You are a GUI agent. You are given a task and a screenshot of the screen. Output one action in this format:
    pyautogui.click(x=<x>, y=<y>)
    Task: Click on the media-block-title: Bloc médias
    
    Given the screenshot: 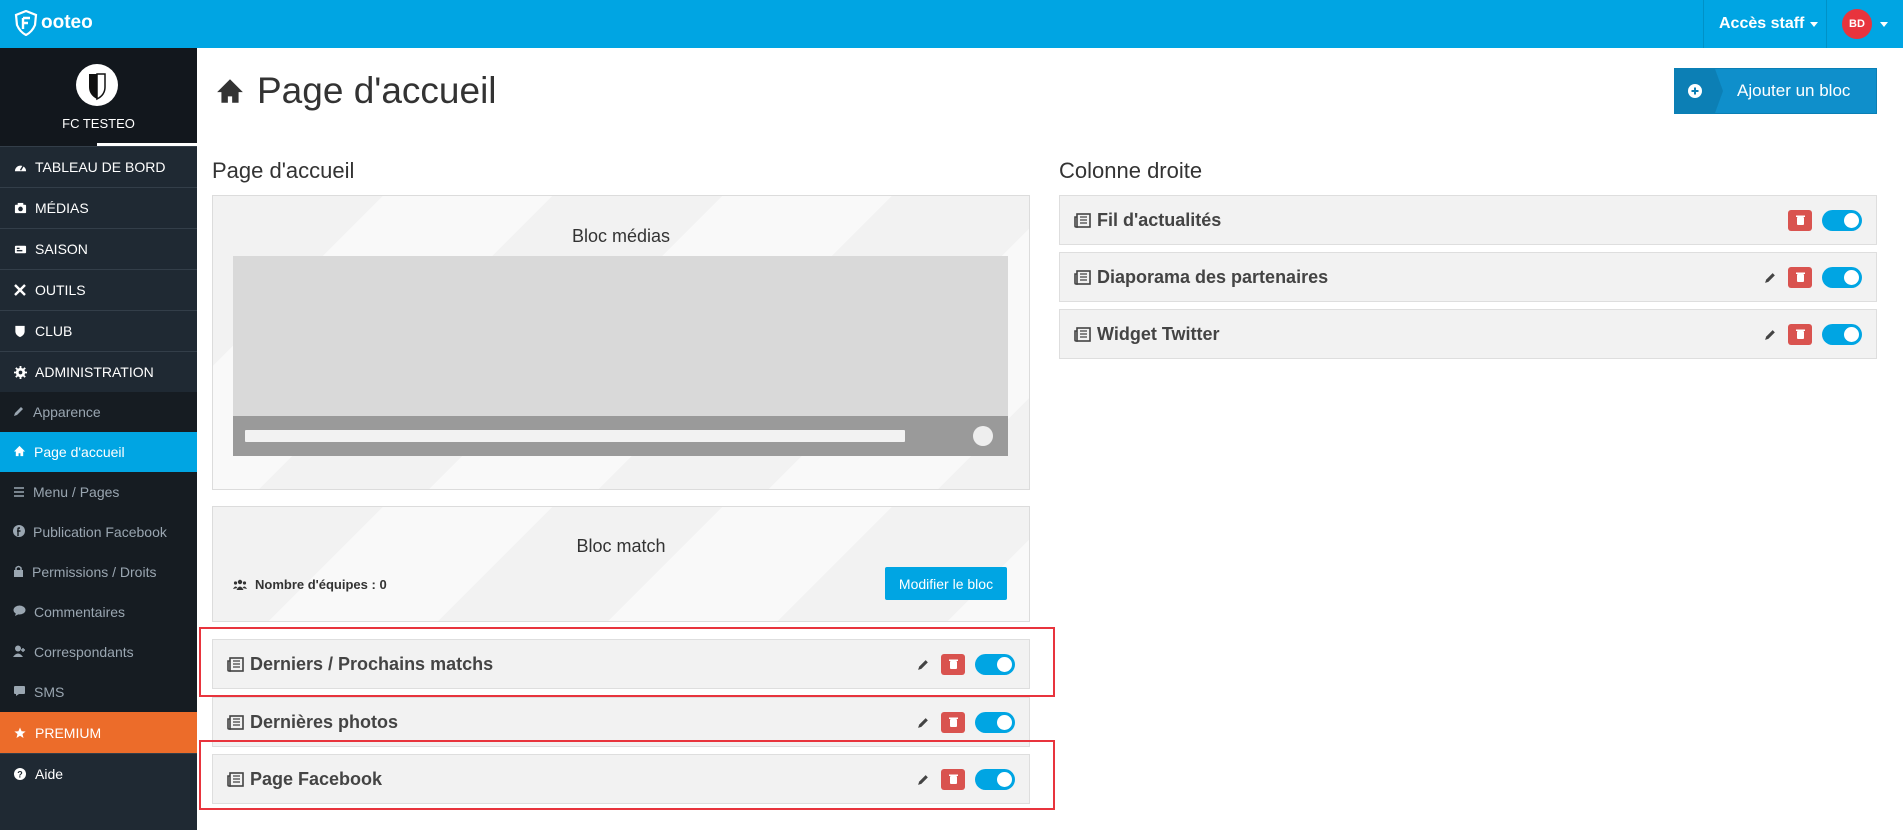 What is the action you would take?
    pyautogui.click(x=621, y=236)
    